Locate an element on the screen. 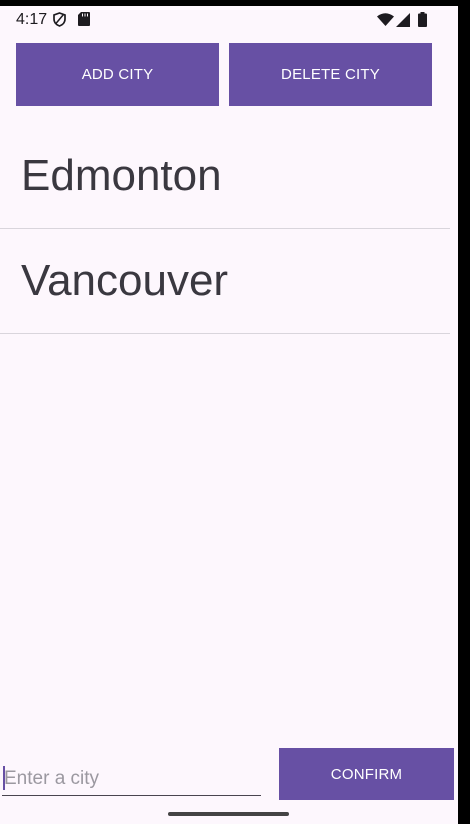  shield-icon is located at coordinates (59, 22).